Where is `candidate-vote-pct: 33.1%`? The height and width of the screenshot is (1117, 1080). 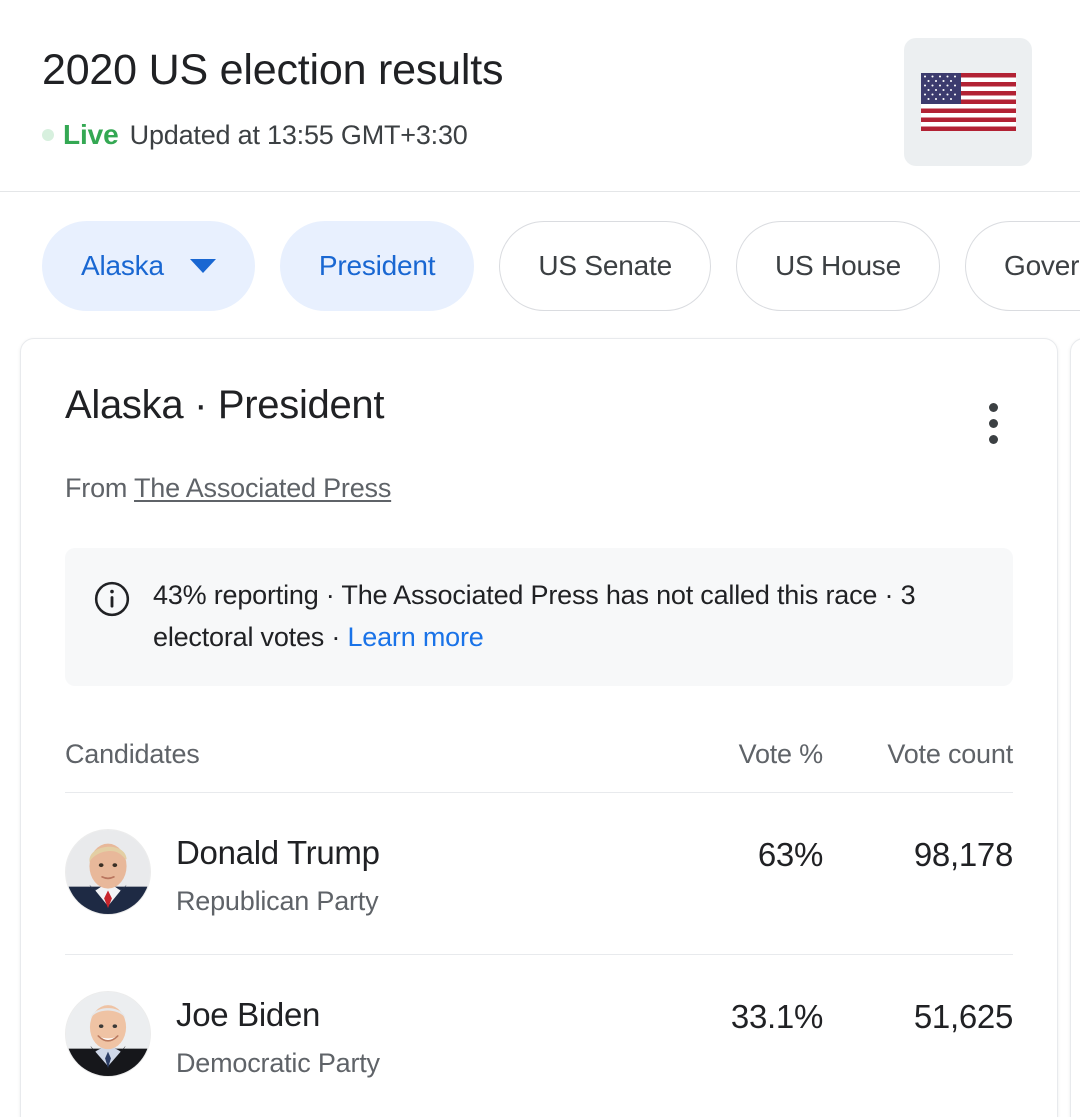
candidate-vote-pct: 33.1% is located at coordinates (776, 1016).